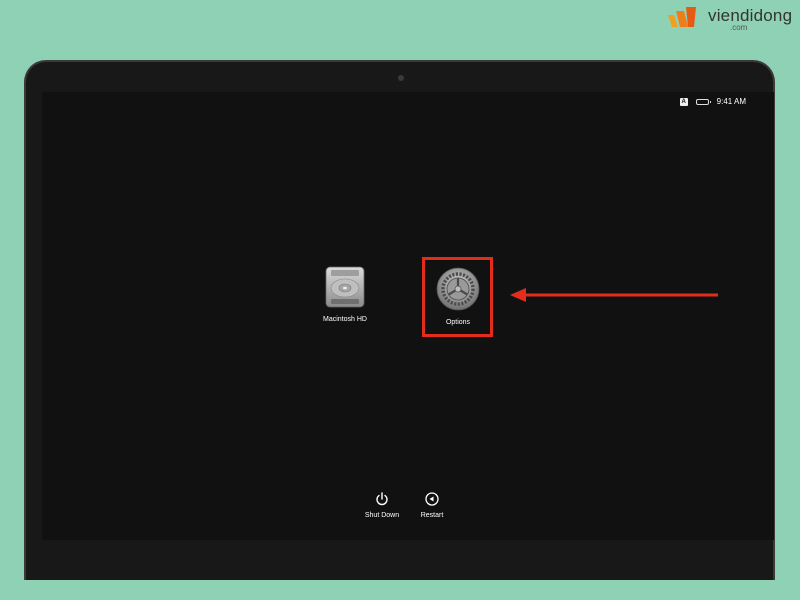 The height and width of the screenshot is (600, 800). I want to click on clock: 9:41 AM, so click(731, 101).